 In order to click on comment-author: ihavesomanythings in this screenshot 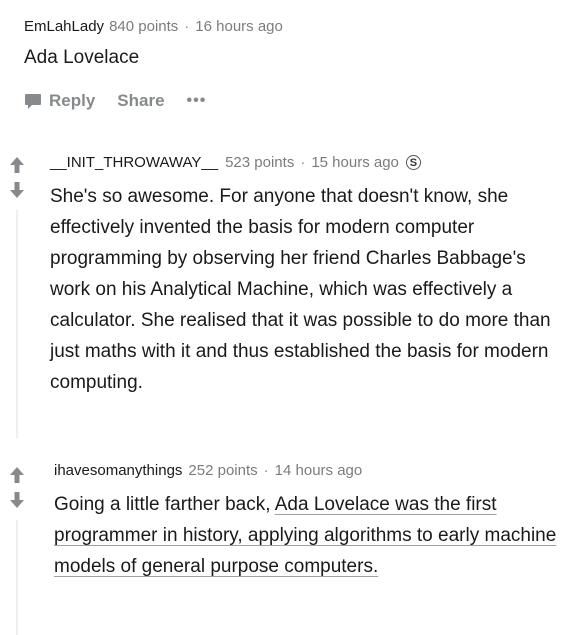, I will do `click(118, 470)`.